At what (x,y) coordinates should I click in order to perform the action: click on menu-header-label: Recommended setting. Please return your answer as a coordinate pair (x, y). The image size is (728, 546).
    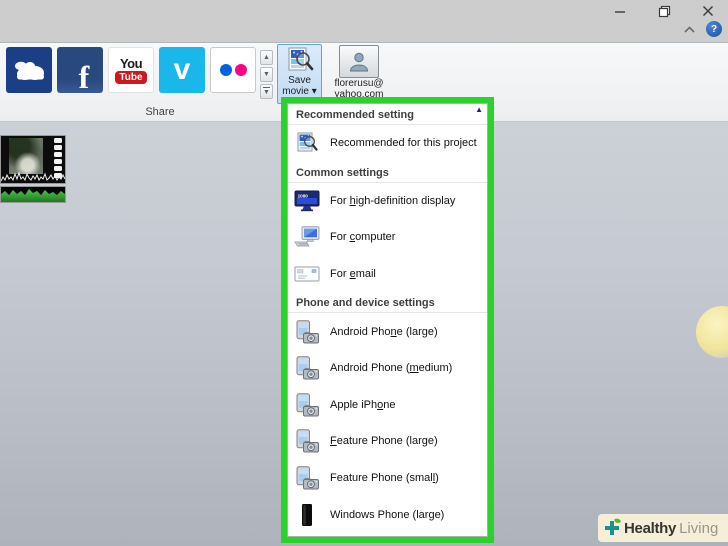
    Looking at the image, I should click on (355, 115).